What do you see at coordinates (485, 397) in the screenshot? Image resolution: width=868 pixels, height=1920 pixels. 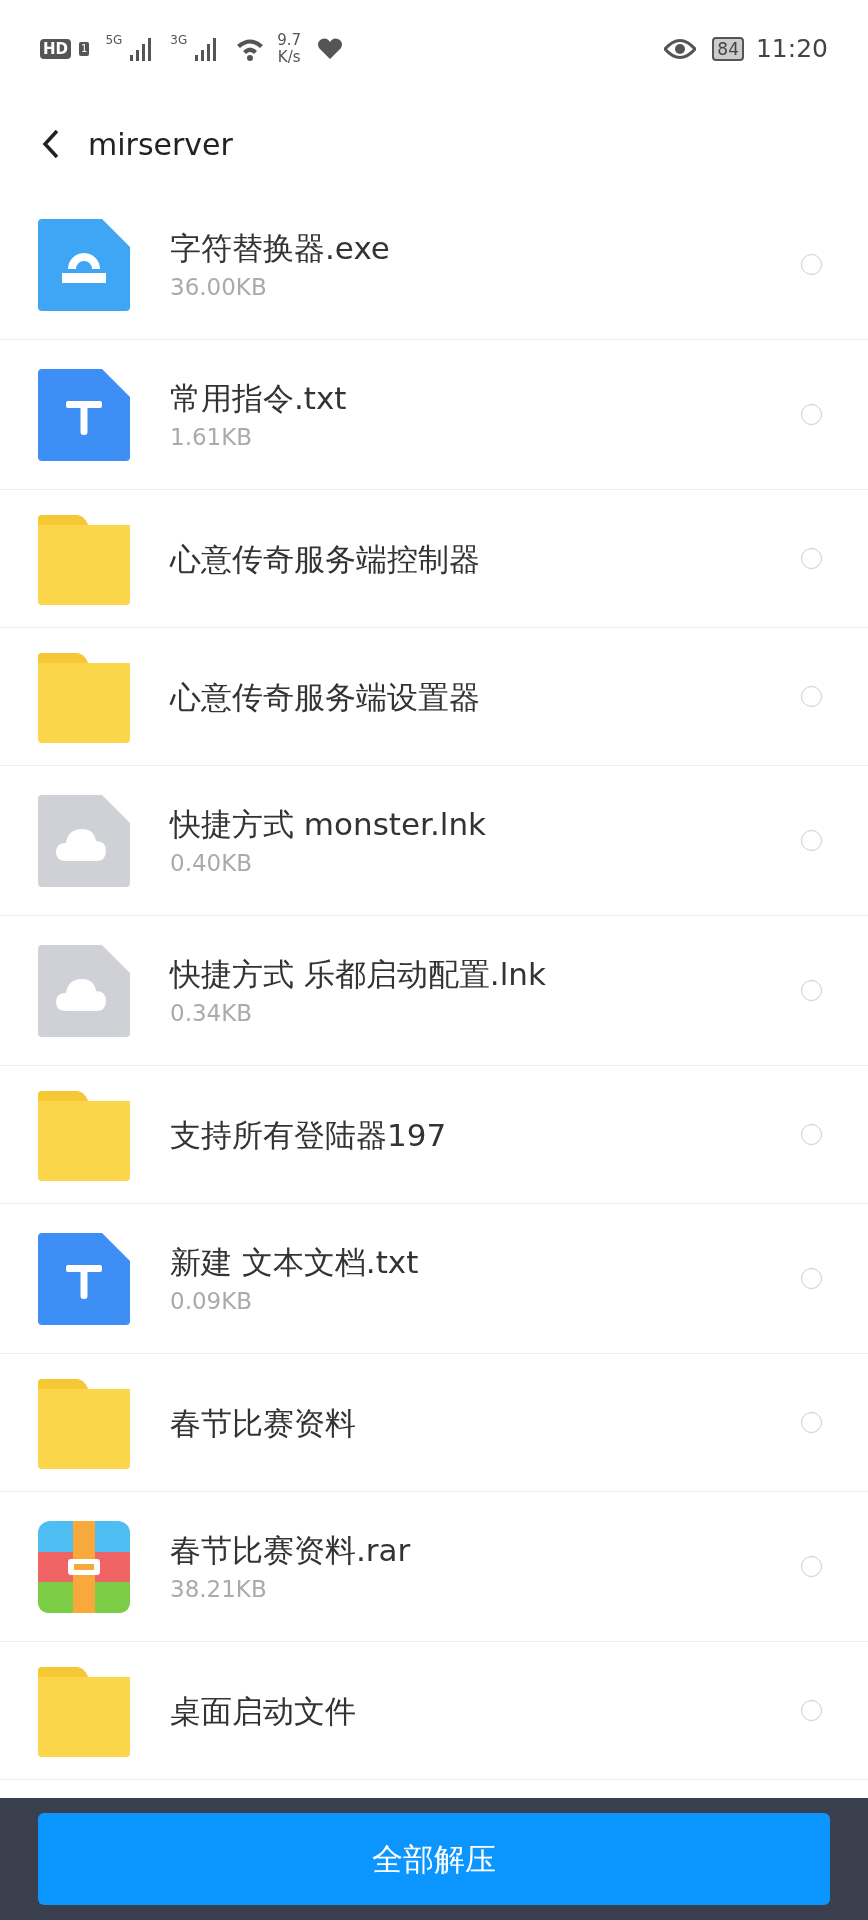 I see `file-name: 常用指令.txt` at bounding box center [485, 397].